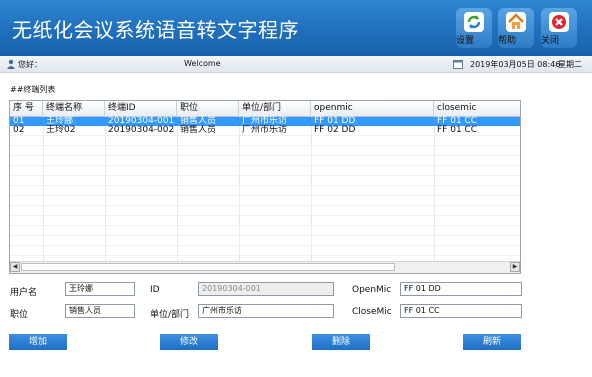 The height and width of the screenshot is (377, 592). I want to click on closemic-label: CloseMic, so click(372, 312).